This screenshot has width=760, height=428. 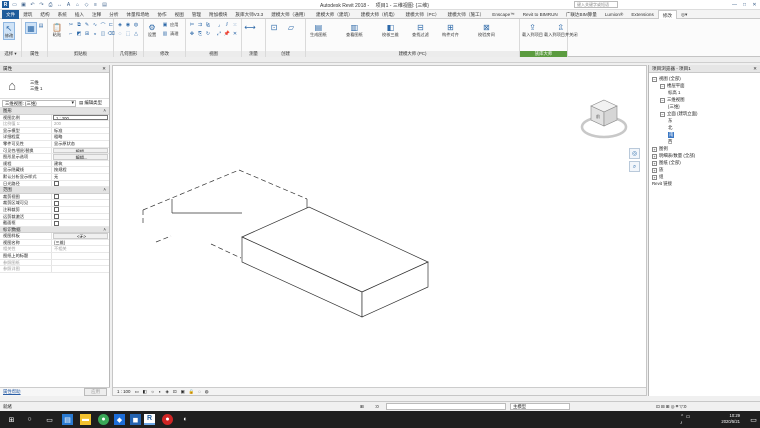 I want to click on tree-item: 南, so click(x=671, y=135).